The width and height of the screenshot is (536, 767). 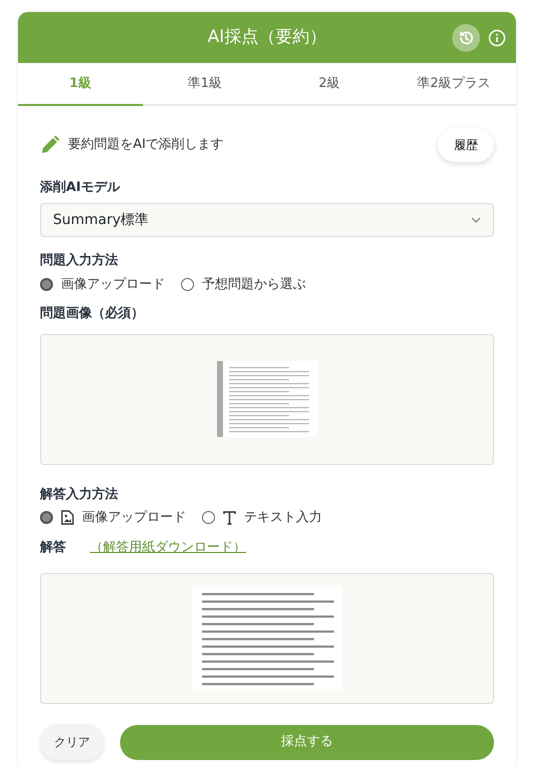 What do you see at coordinates (50, 144) in the screenshot?
I see `pencil-icon` at bounding box center [50, 144].